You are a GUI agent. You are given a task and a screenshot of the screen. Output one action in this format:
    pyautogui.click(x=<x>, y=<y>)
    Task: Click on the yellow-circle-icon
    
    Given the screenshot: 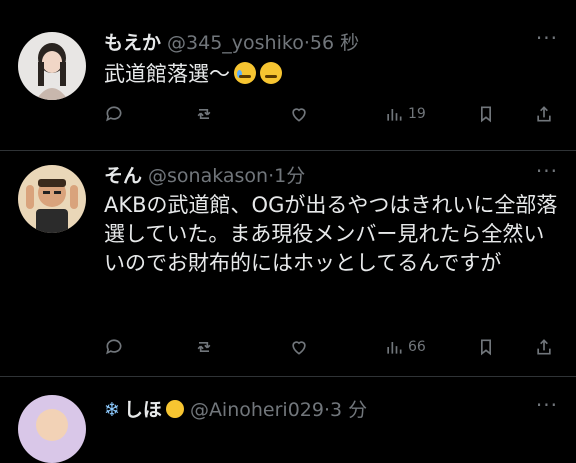 What is the action you would take?
    pyautogui.click(x=174, y=409)
    